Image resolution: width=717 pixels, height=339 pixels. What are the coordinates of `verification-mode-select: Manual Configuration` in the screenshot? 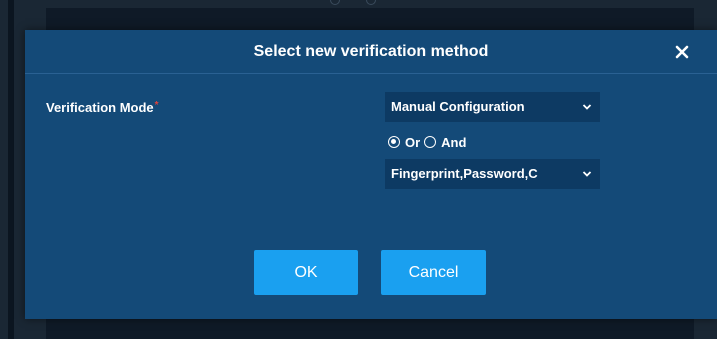 It's located at (492, 107).